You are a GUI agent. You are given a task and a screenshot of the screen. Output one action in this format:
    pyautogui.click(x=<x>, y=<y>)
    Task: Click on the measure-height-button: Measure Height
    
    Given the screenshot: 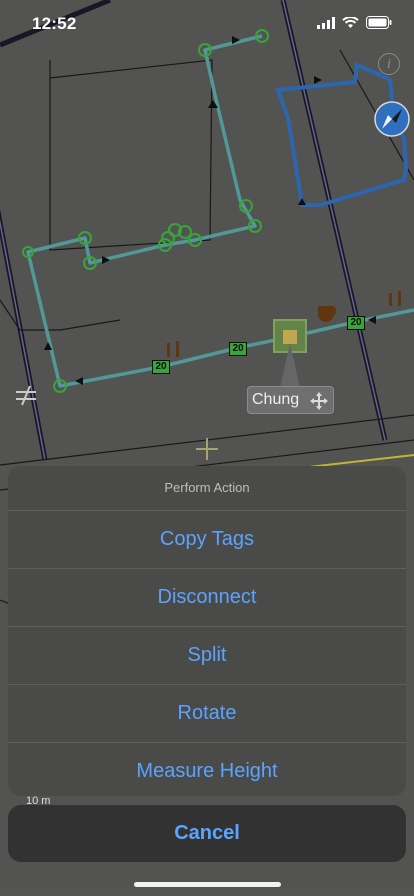 What is the action you would take?
    pyautogui.click(x=207, y=769)
    